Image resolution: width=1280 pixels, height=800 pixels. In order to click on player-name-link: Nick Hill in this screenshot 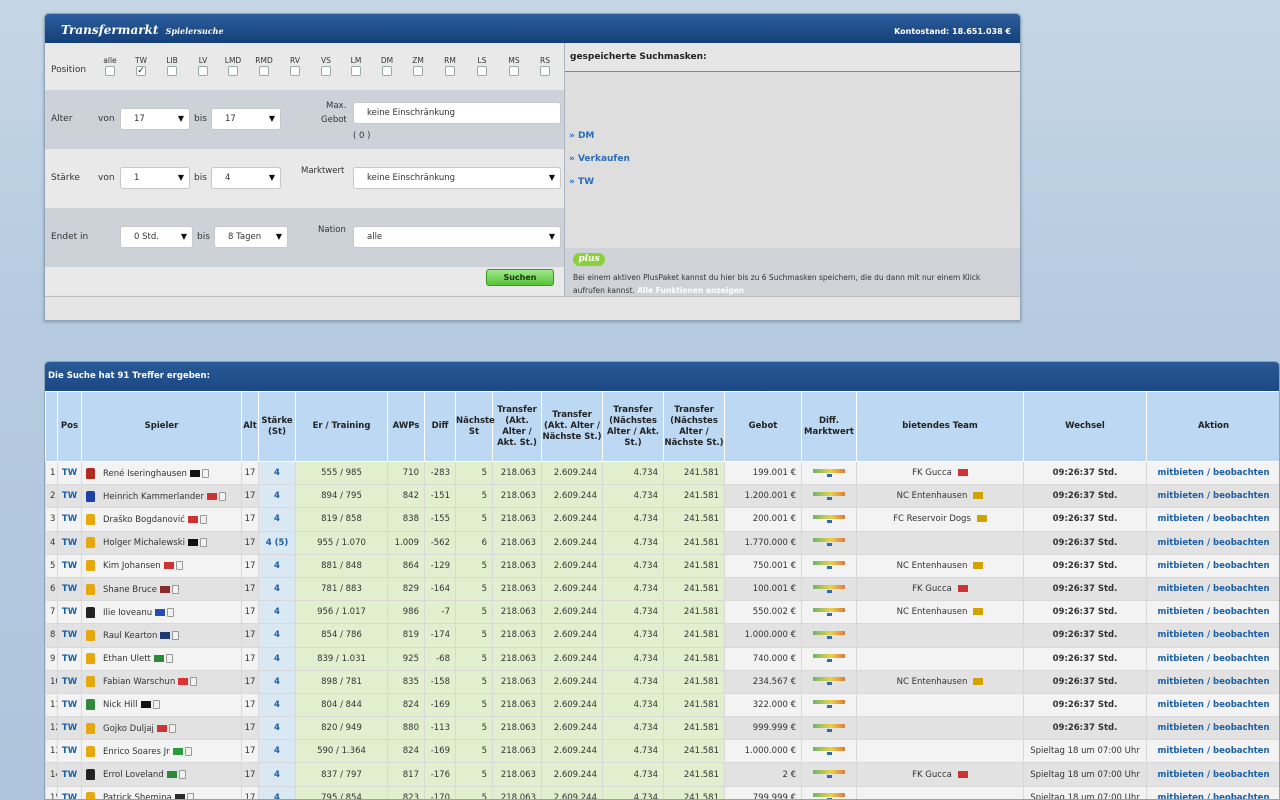, I will do `click(120, 705)`.